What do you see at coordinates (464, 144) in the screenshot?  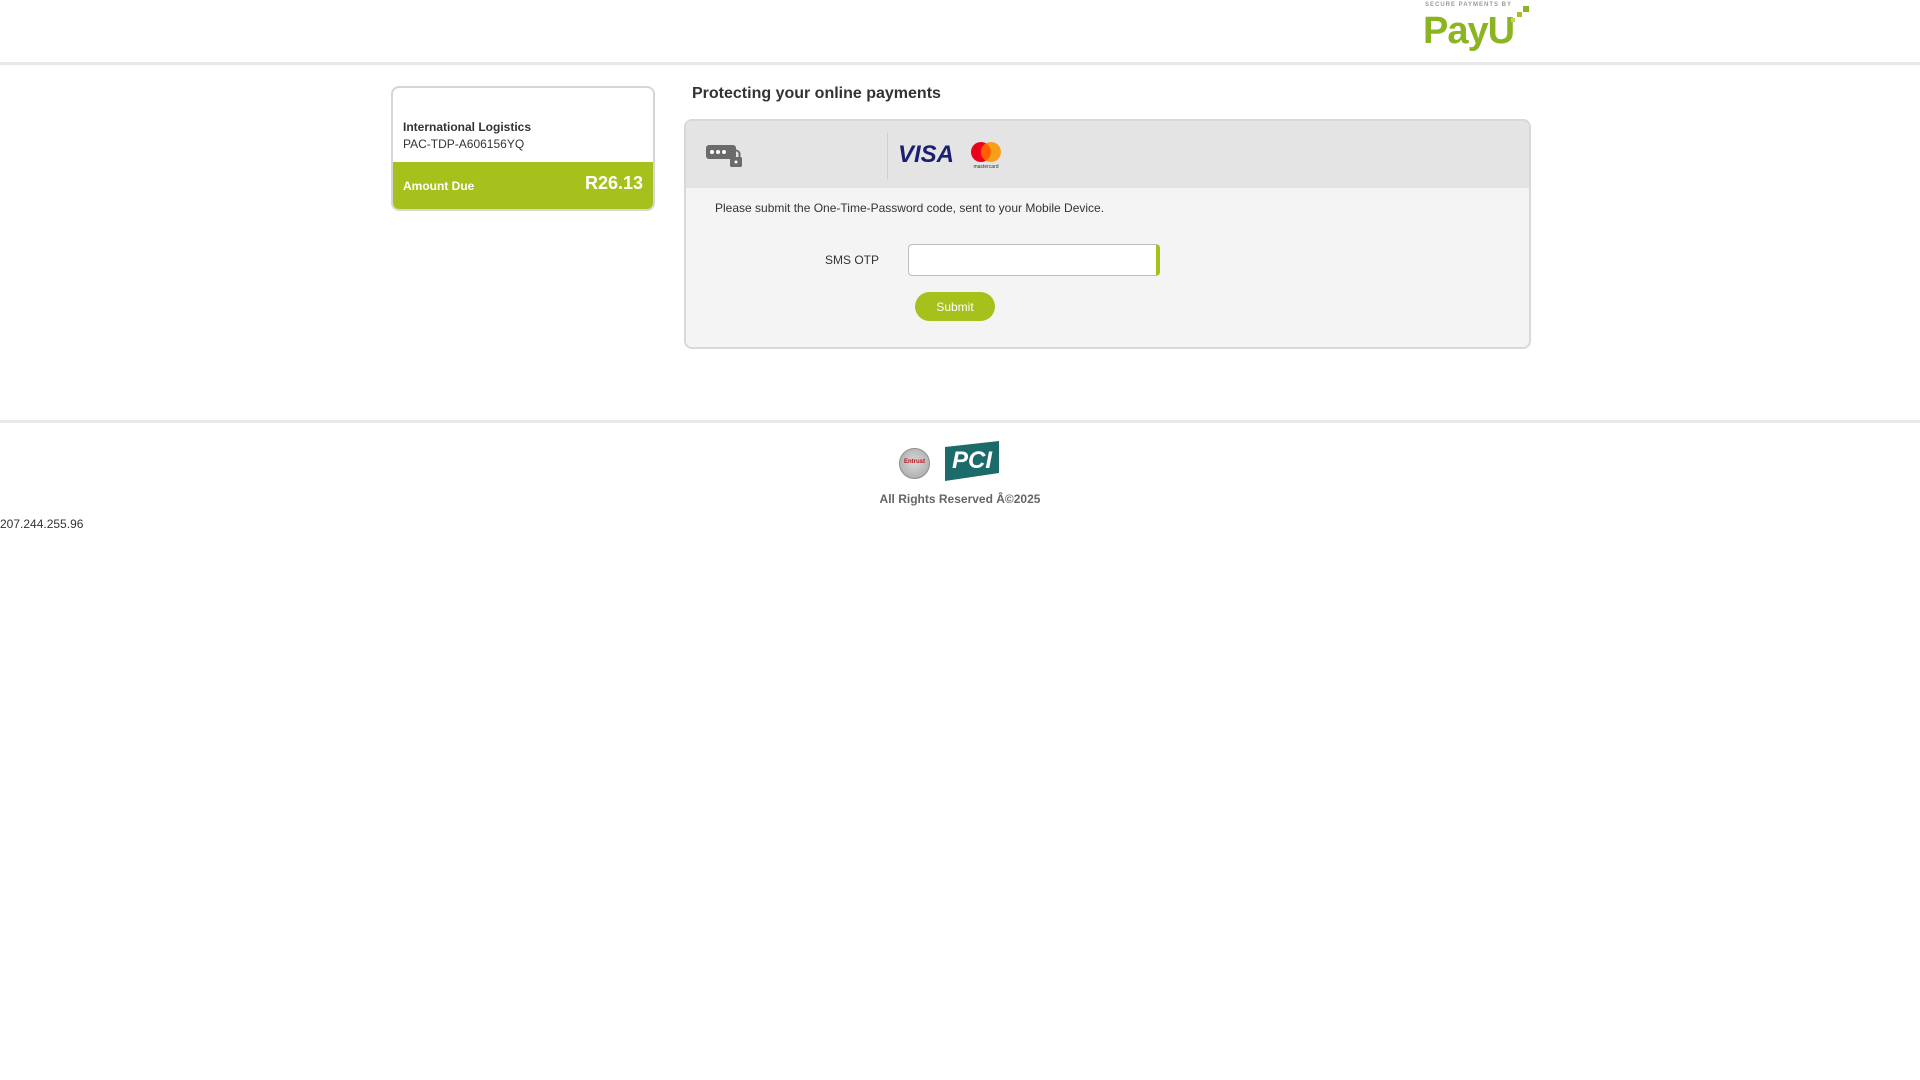 I see `merchant-reference: PAC-TDP-A606156YQ` at bounding box center [464, 144].